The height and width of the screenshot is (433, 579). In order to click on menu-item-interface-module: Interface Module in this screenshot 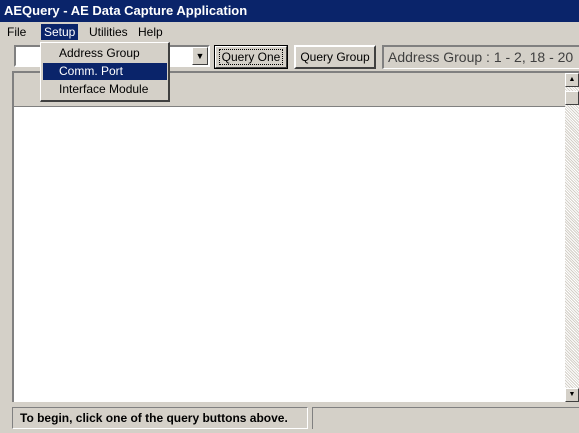, I will do `click(105, 89)`.